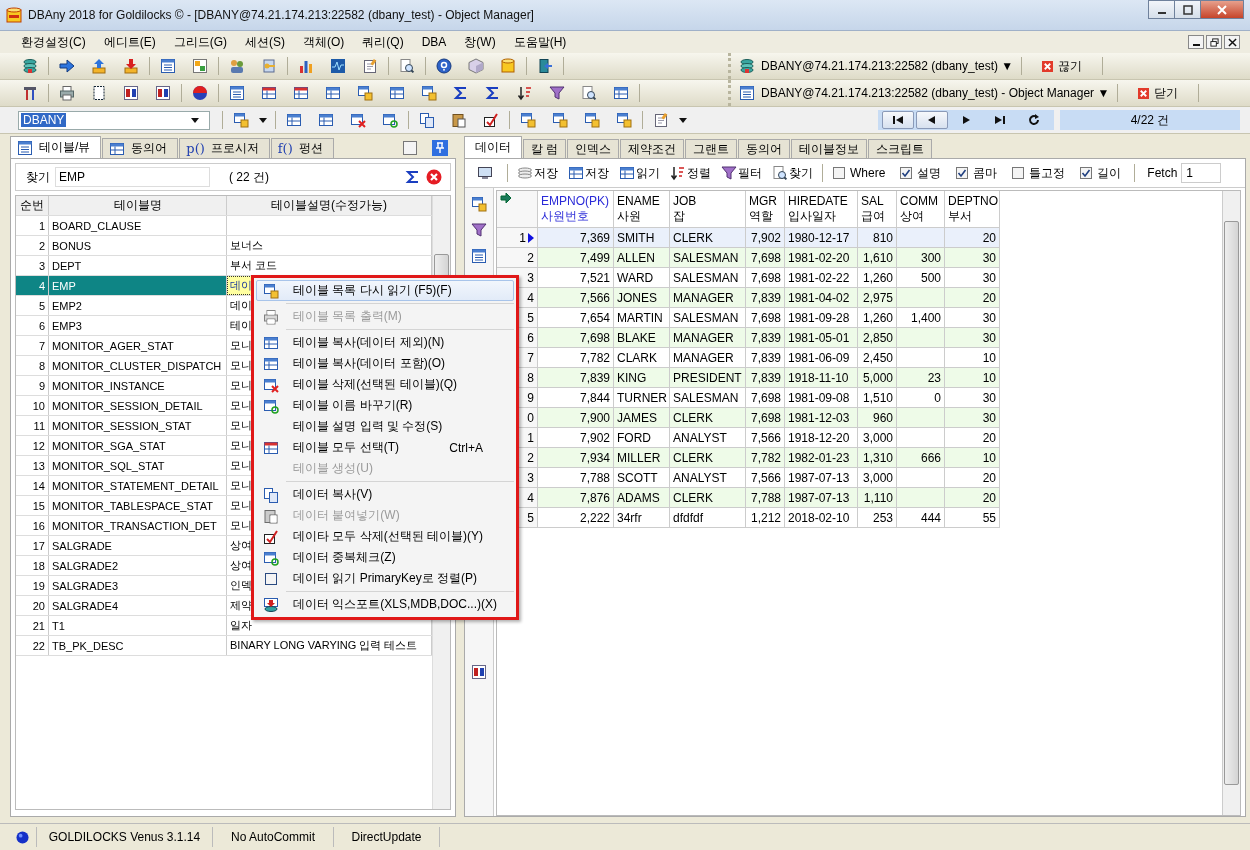  What do you see at coordinates (1162, 173) in the screenshot?
I see `fetch-label: Fetch` at bounding box center [1162, 173].